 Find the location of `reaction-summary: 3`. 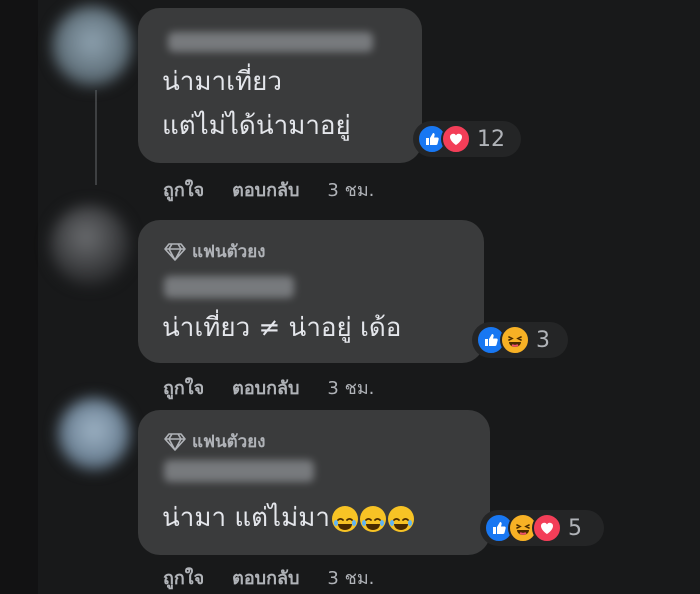

reaction-summary: 3 is located at coordinates (520, 340).